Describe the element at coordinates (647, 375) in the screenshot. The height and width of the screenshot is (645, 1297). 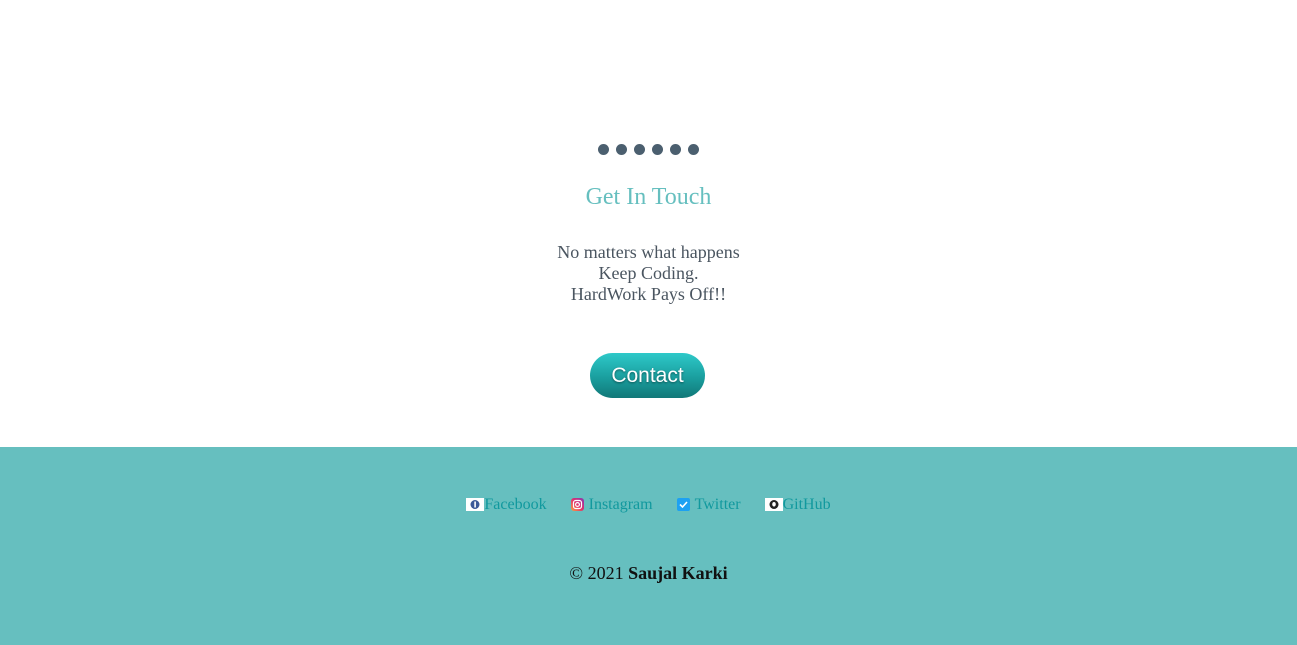
I see `contact-button: Contact` at that location.